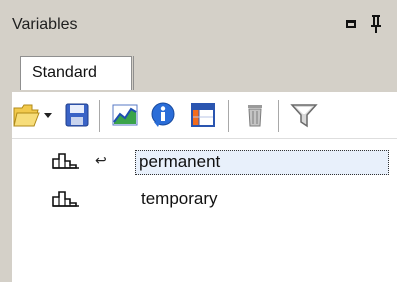 The height and width of the screenshot is (283, 397). I want to click on graph-button, so click(125, 115).